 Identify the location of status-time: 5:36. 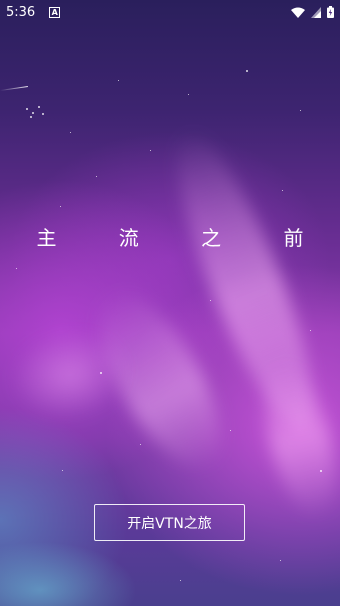
(21, 12).